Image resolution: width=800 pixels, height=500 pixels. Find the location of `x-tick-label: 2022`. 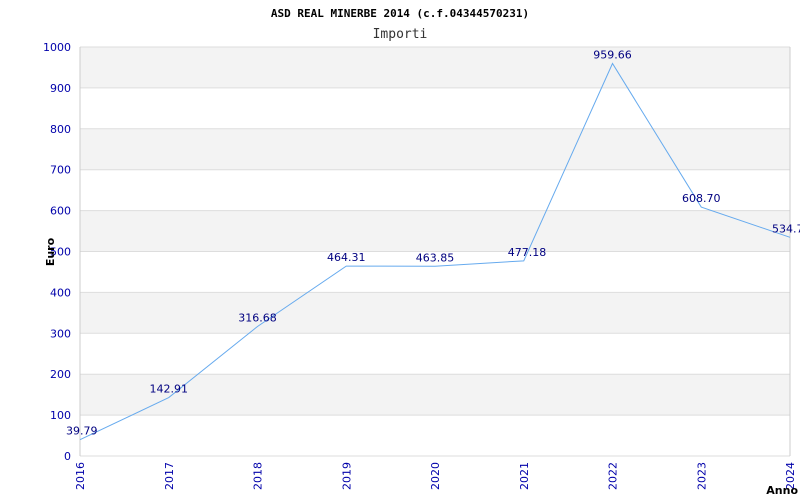

x-tick-label: 2022 is located at coordinates (613, 476).